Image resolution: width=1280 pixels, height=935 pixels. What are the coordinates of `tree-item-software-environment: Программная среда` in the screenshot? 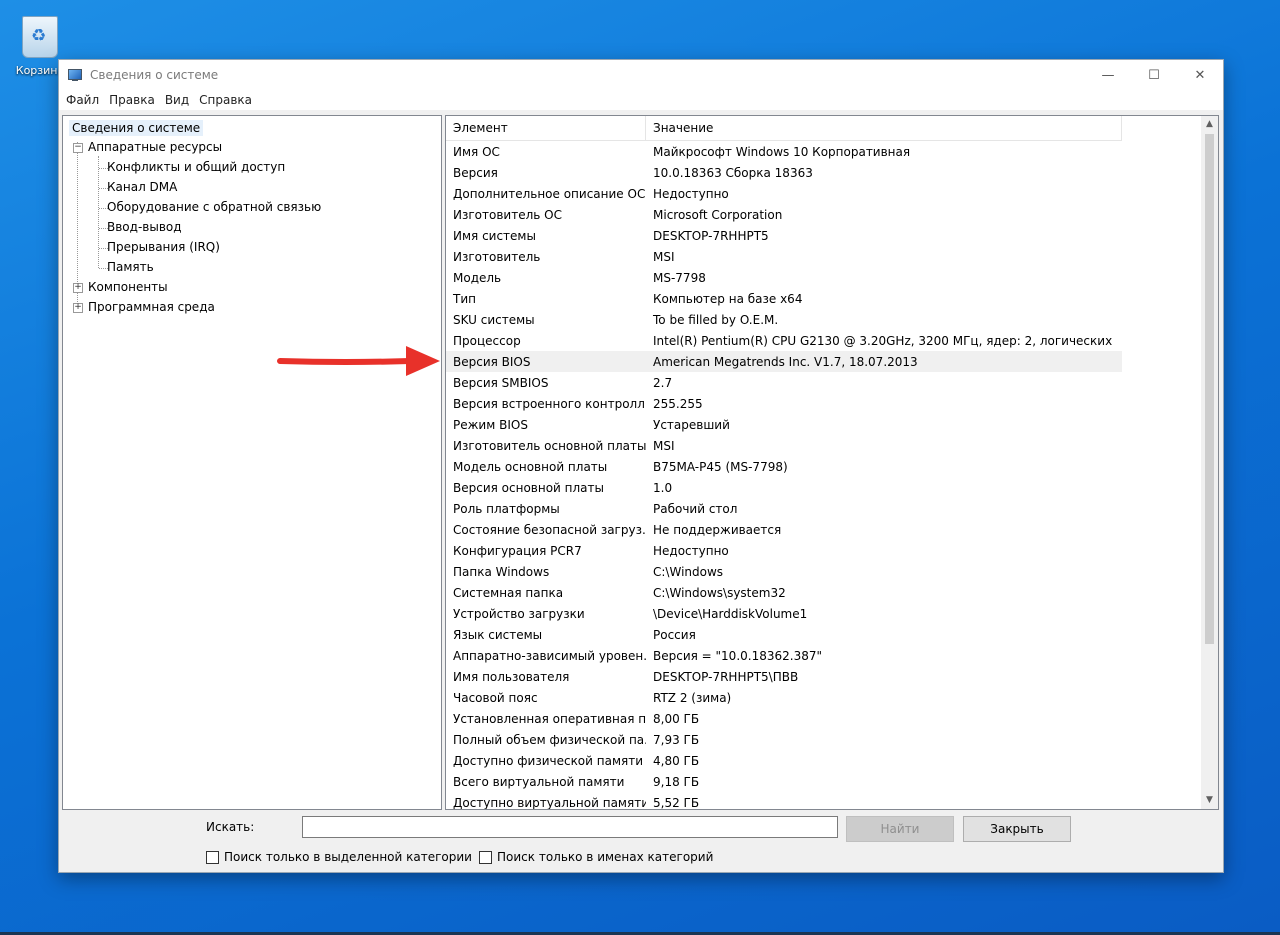 It's located at (151, 307).